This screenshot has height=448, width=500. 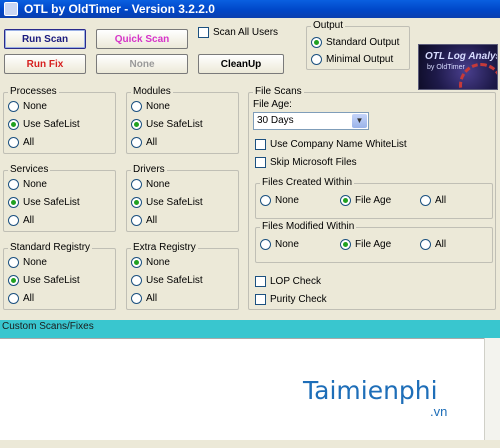 What do you see at coordinates (433, 244) in the screenshot?
I see `modified-all-radio: All` at bounding box center [433, 244].